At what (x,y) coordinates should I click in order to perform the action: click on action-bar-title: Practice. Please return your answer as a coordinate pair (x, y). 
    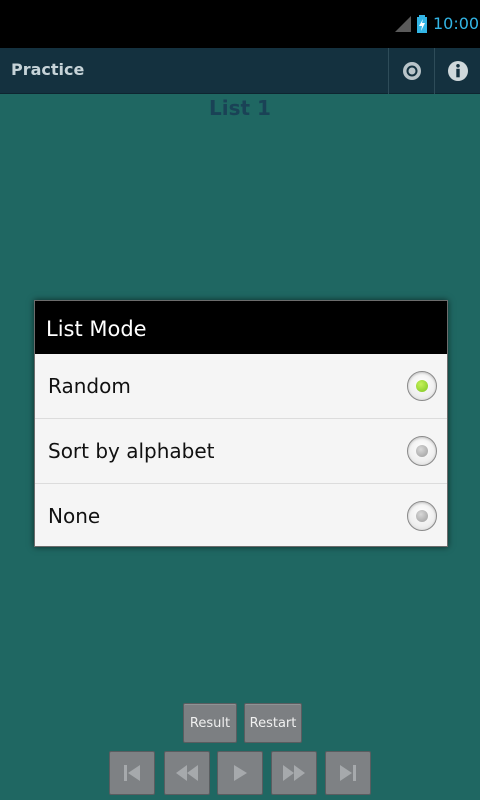
    Looking at the image, I should click on (48, 69).